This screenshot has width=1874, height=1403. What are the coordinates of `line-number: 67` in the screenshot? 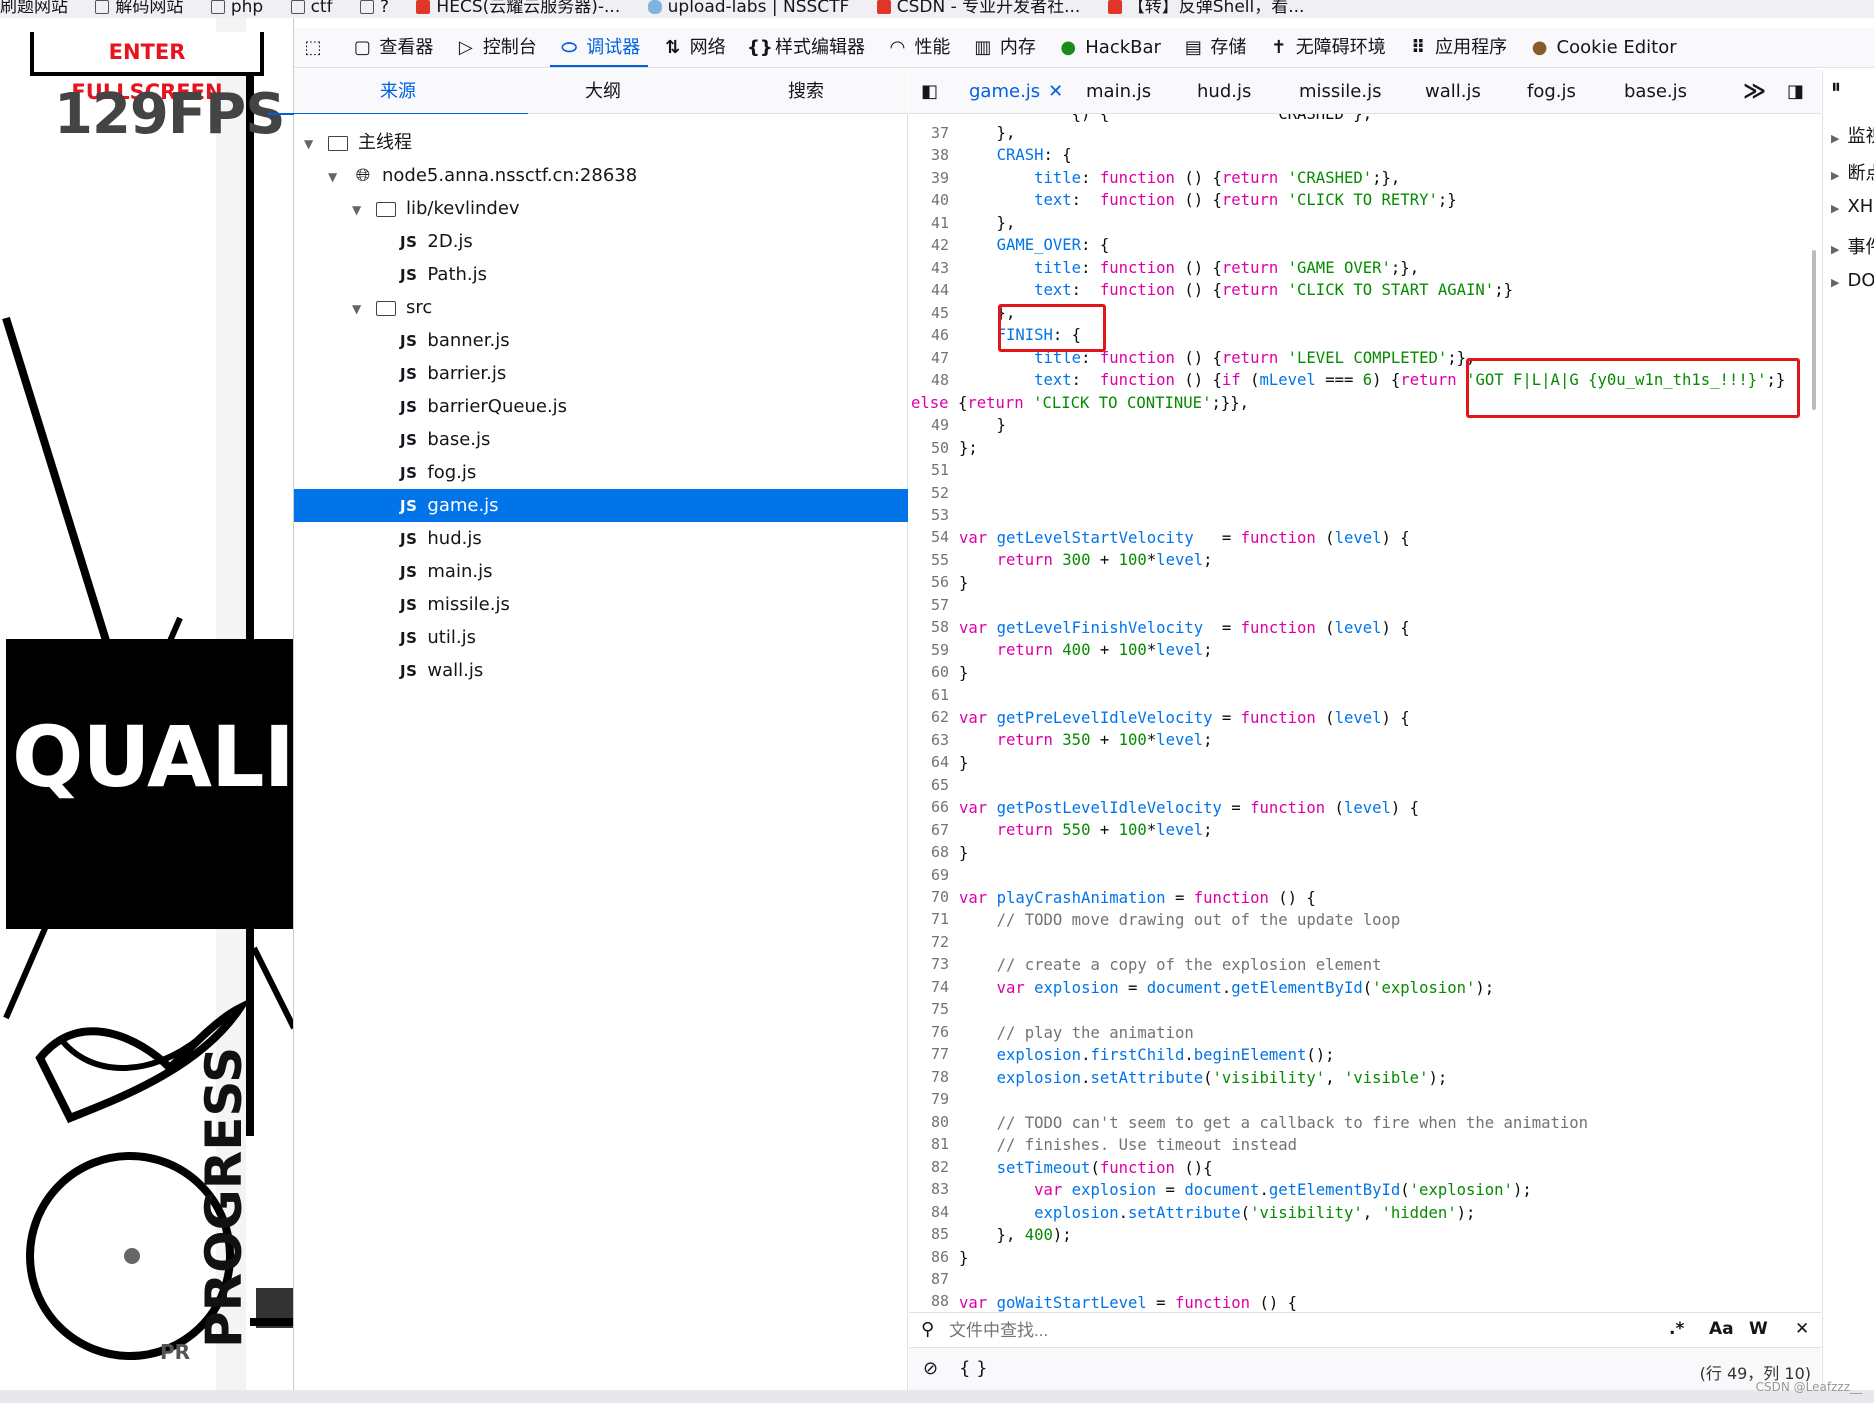 It's located at (929, 830).